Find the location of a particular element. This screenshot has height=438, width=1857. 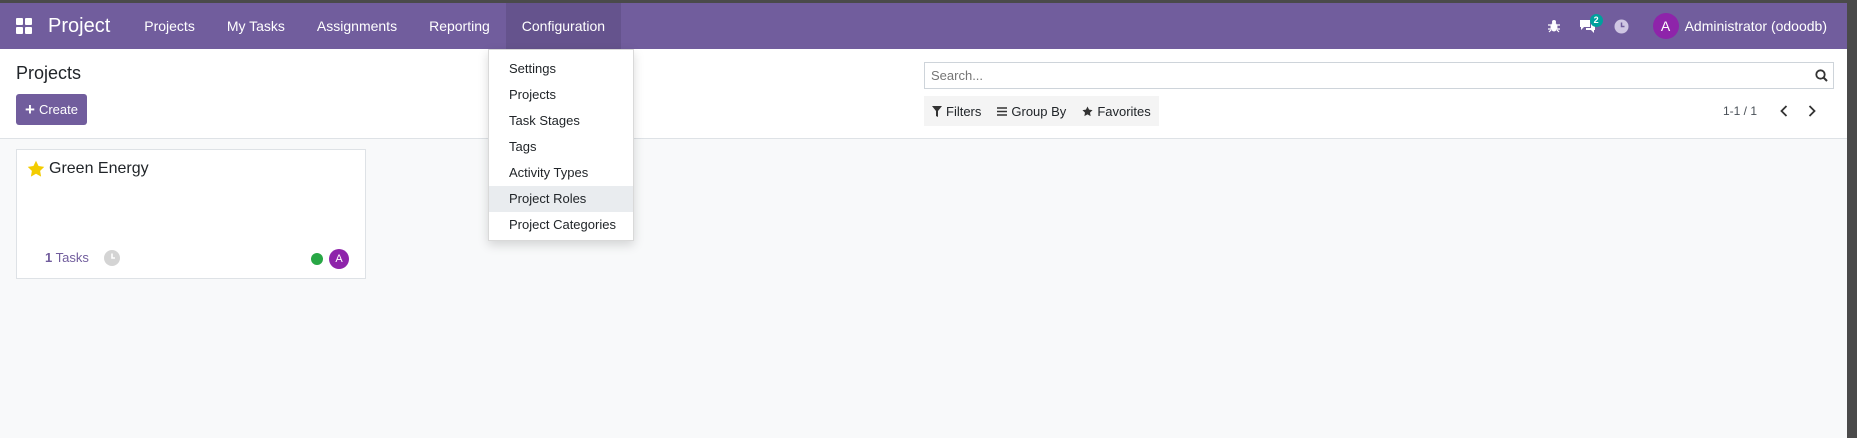

user-name: Administrator (odoodb) is located at coordinates (1755, 26).